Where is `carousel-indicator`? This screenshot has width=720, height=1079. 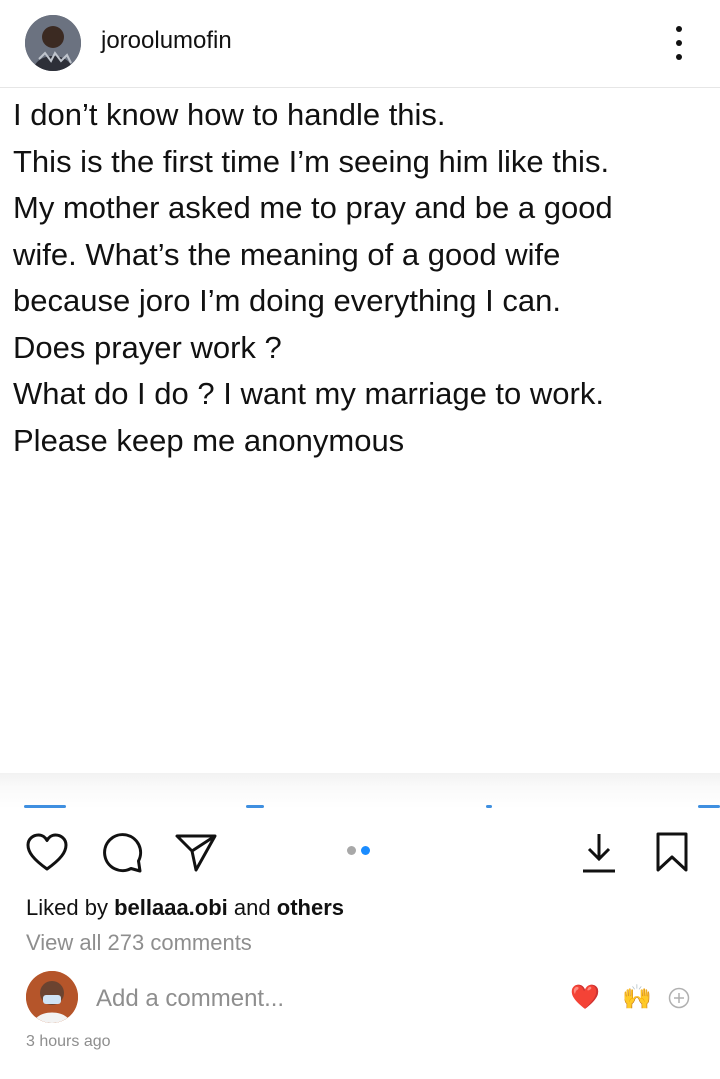
carousel-indicator is located at coordinates (358, 850).